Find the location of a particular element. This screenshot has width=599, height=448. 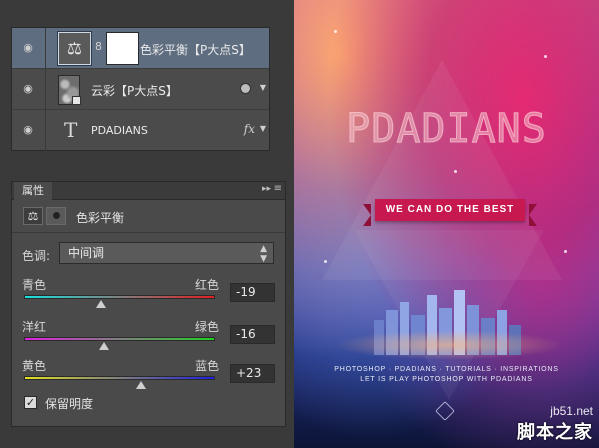

layer-row-clouds: ◉ 云彩【P大点S】 ▼ is located at coordinates (140, 89).